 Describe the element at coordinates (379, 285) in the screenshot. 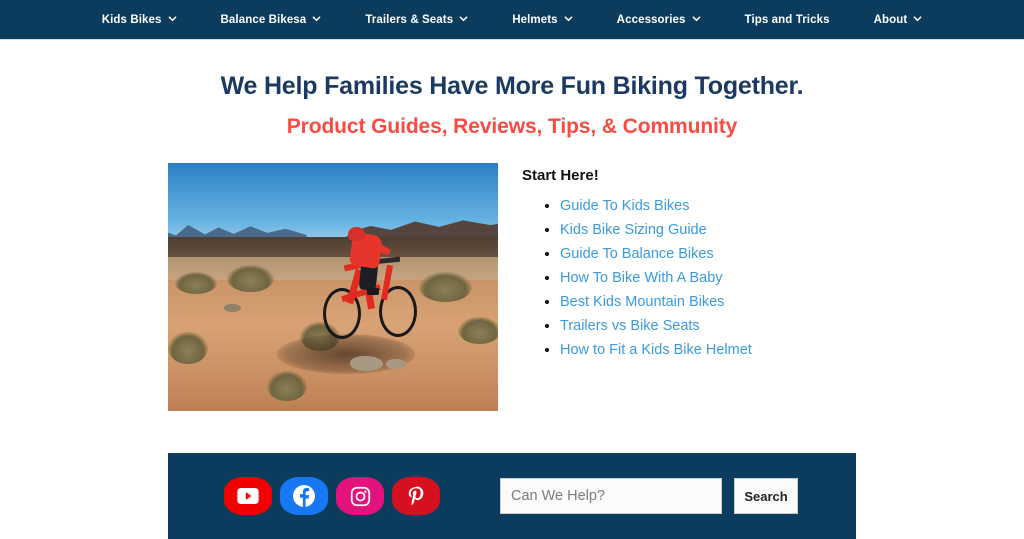

I see `photo-rider-on-bike` at that location.